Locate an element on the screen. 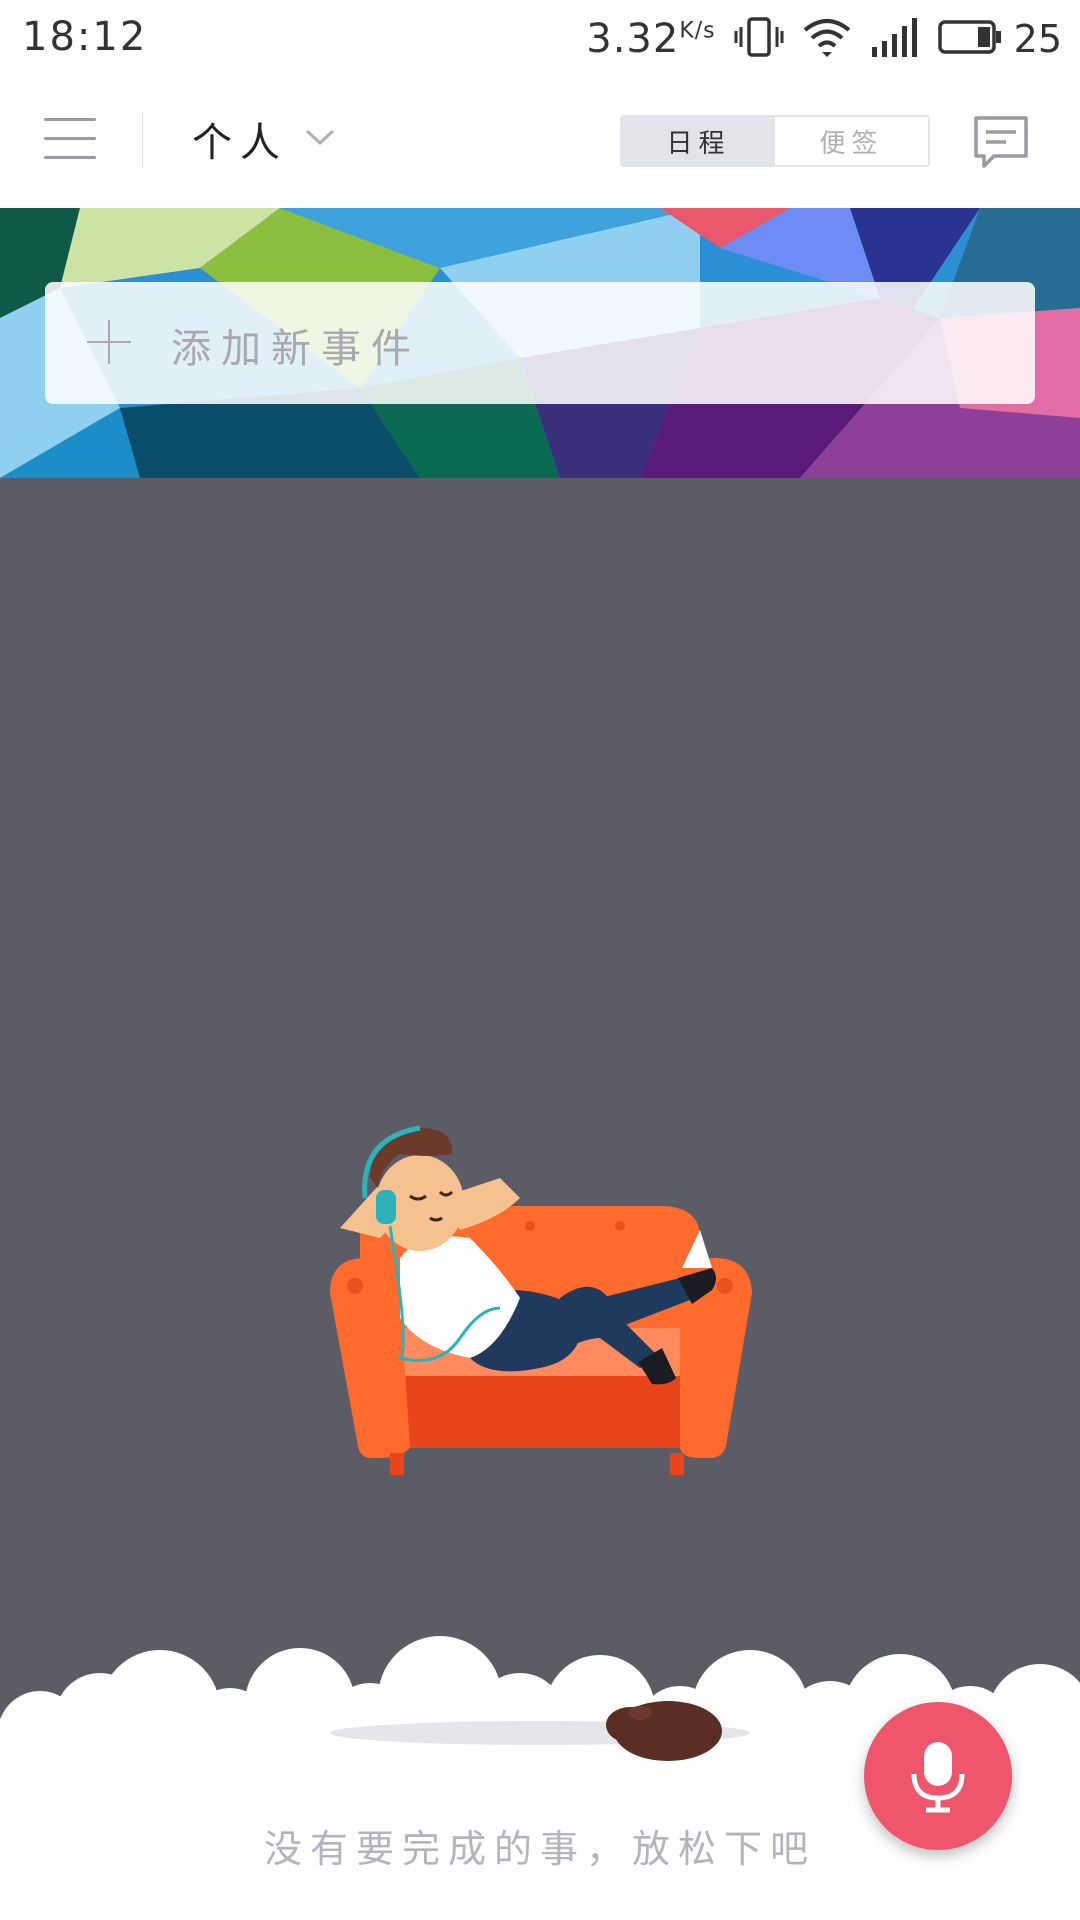  status-bar: 18:12 3.32K/s 25 is located at coordinates (540, 39).